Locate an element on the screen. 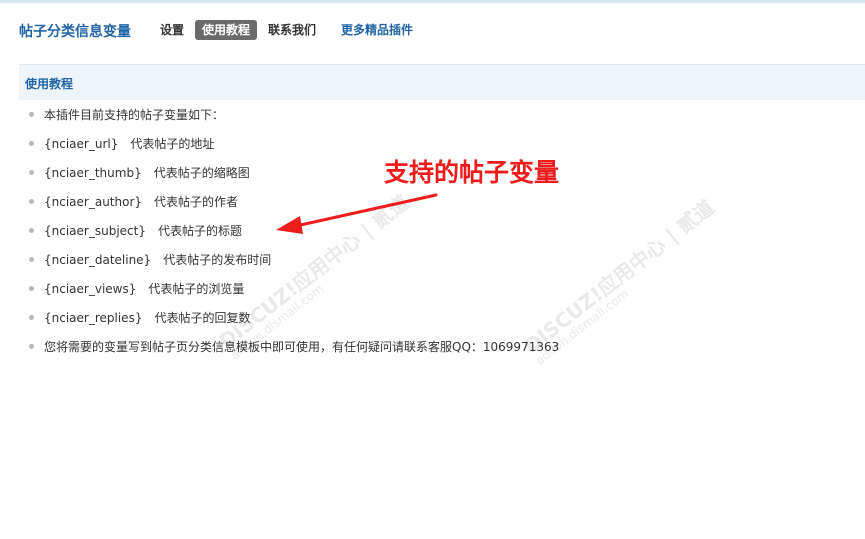 The height and width of the screenshot is (539, 865). annotation-arrow-icon is located at coordinates (357, 213).